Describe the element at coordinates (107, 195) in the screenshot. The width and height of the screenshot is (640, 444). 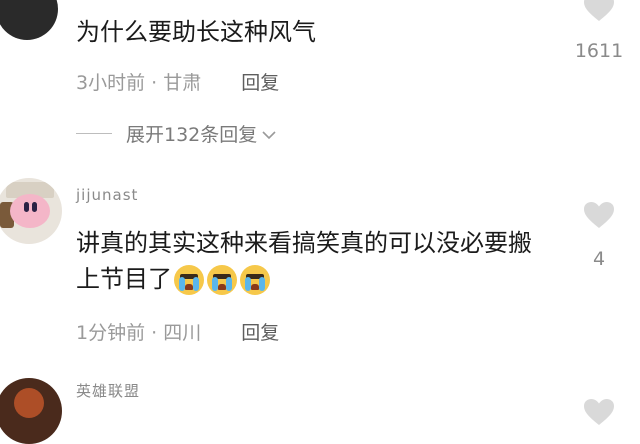
I see `username: jijunast` at that location.